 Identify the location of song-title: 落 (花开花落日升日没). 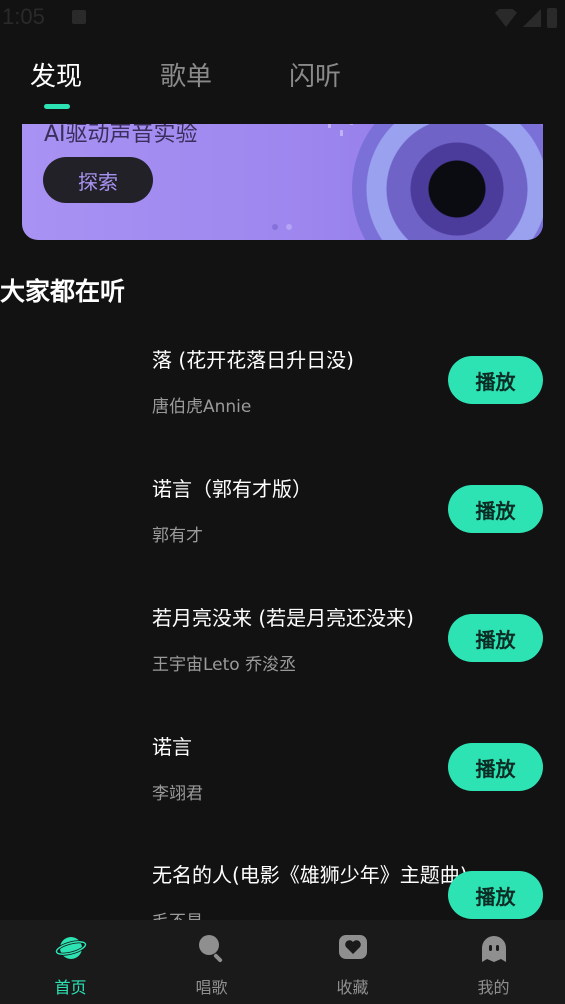
(253, 360).